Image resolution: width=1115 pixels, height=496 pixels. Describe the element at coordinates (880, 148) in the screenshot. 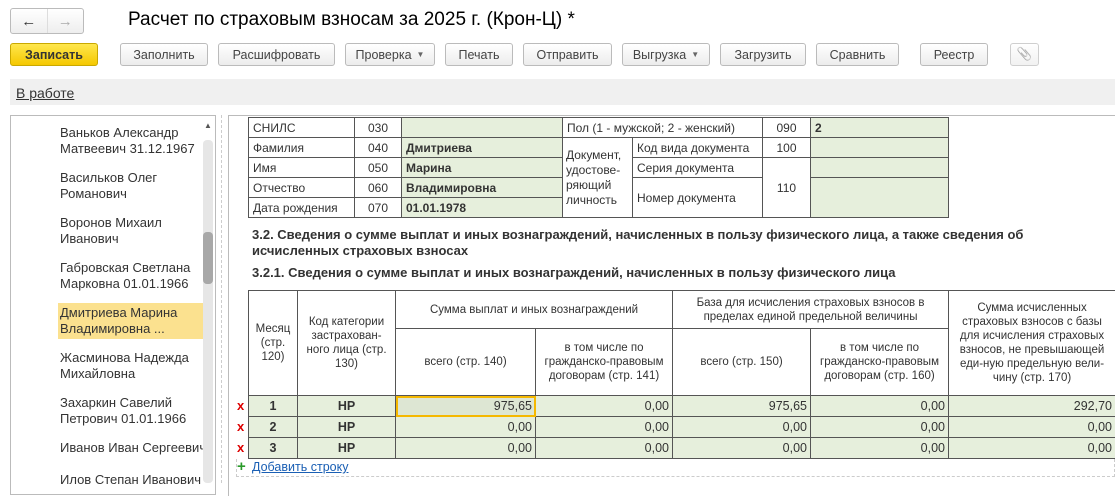

I see `doc-type-field` at that location.